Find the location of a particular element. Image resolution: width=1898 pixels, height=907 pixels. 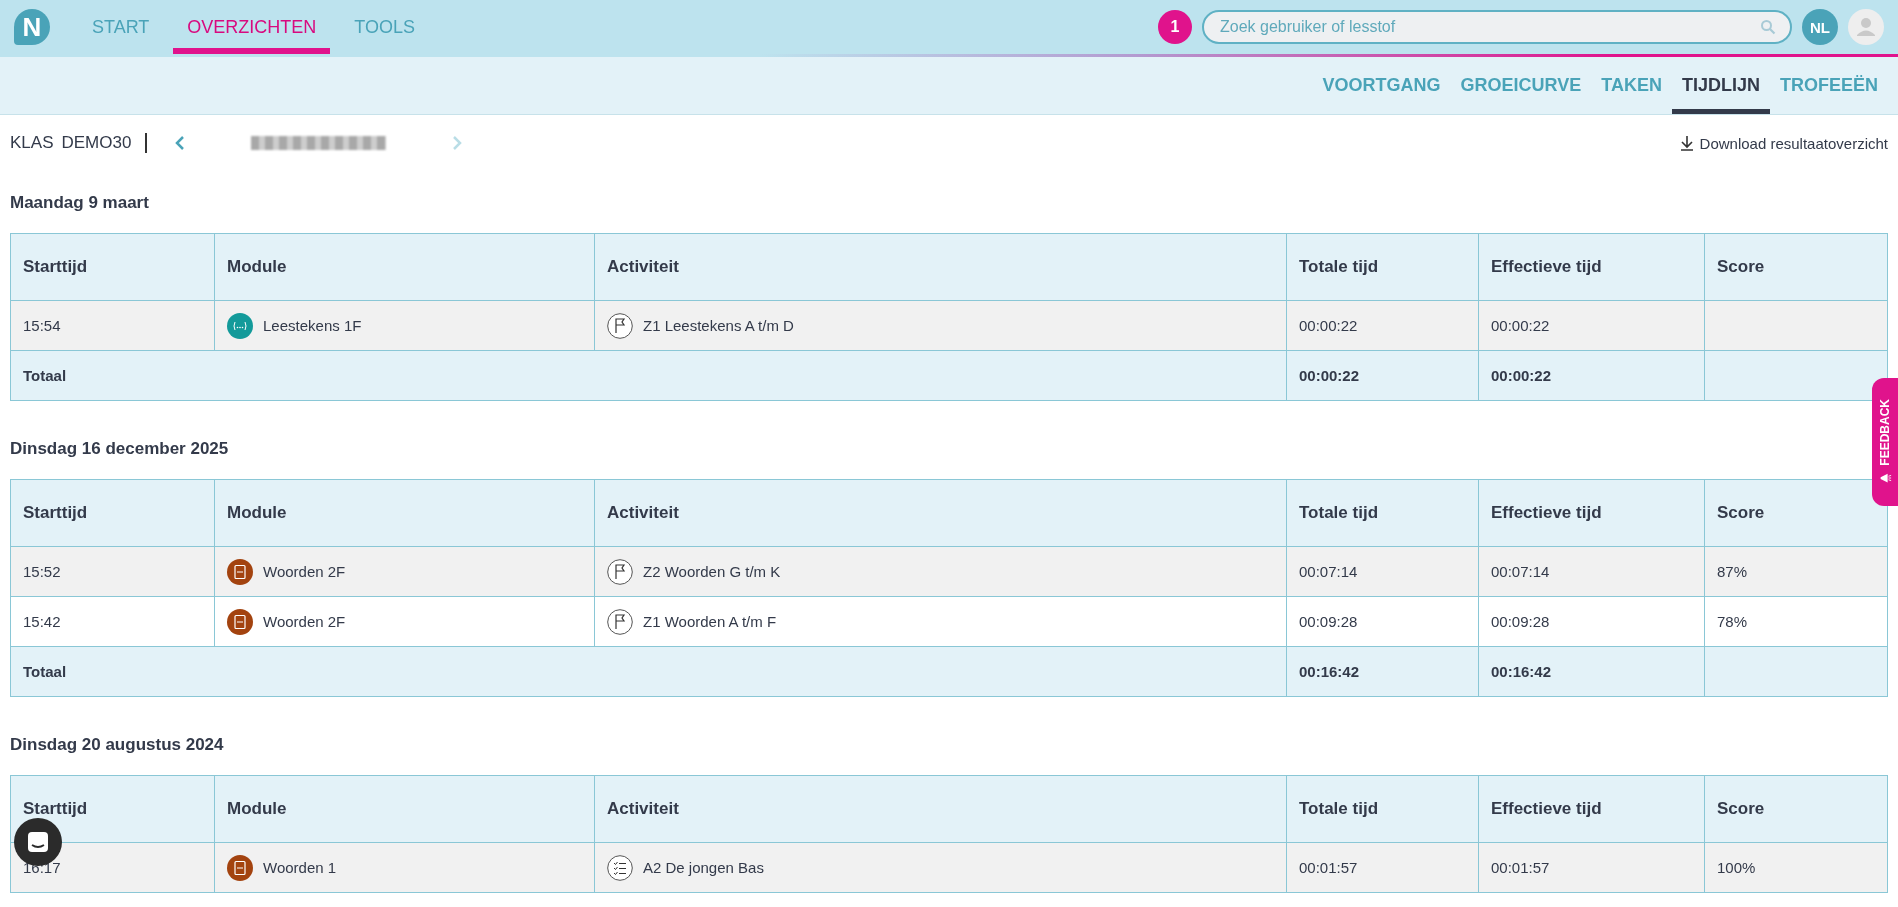

activity-name: A2 De jongen Bas is located at coordinates (703, 867).